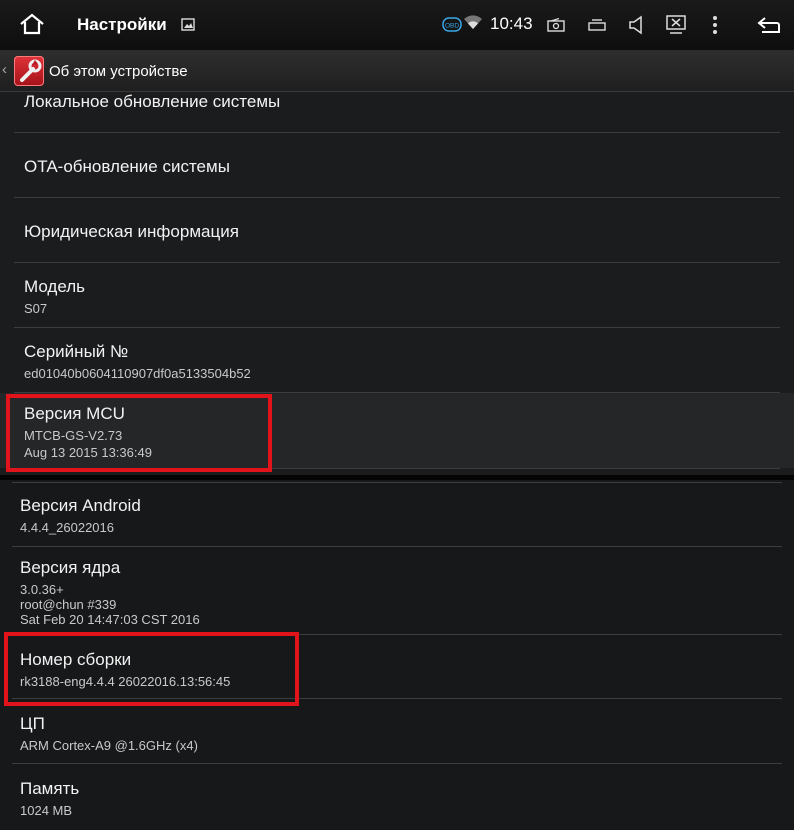 The height and width of the screenshot is (830, 794). I want to click on svg-text: OBD, so click(452, 26).